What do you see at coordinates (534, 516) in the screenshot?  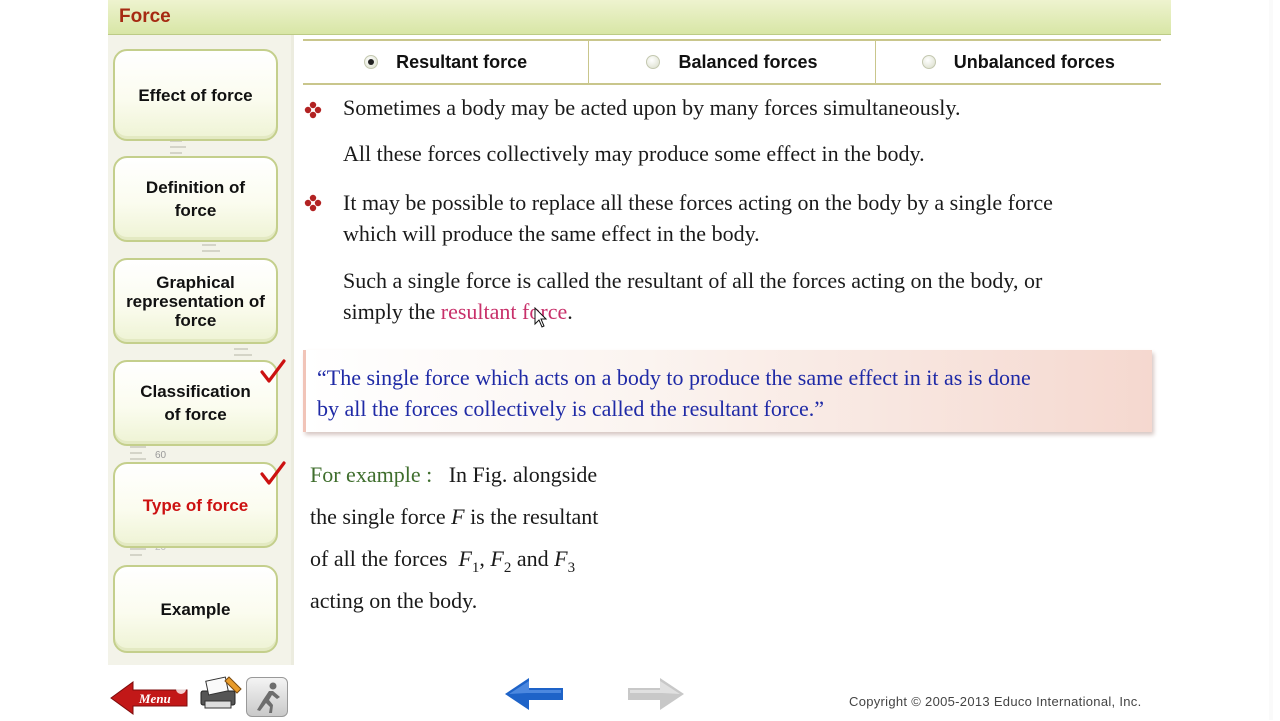 I see `example-line-2-post: is the resultant` at bounding box center [534, 516].